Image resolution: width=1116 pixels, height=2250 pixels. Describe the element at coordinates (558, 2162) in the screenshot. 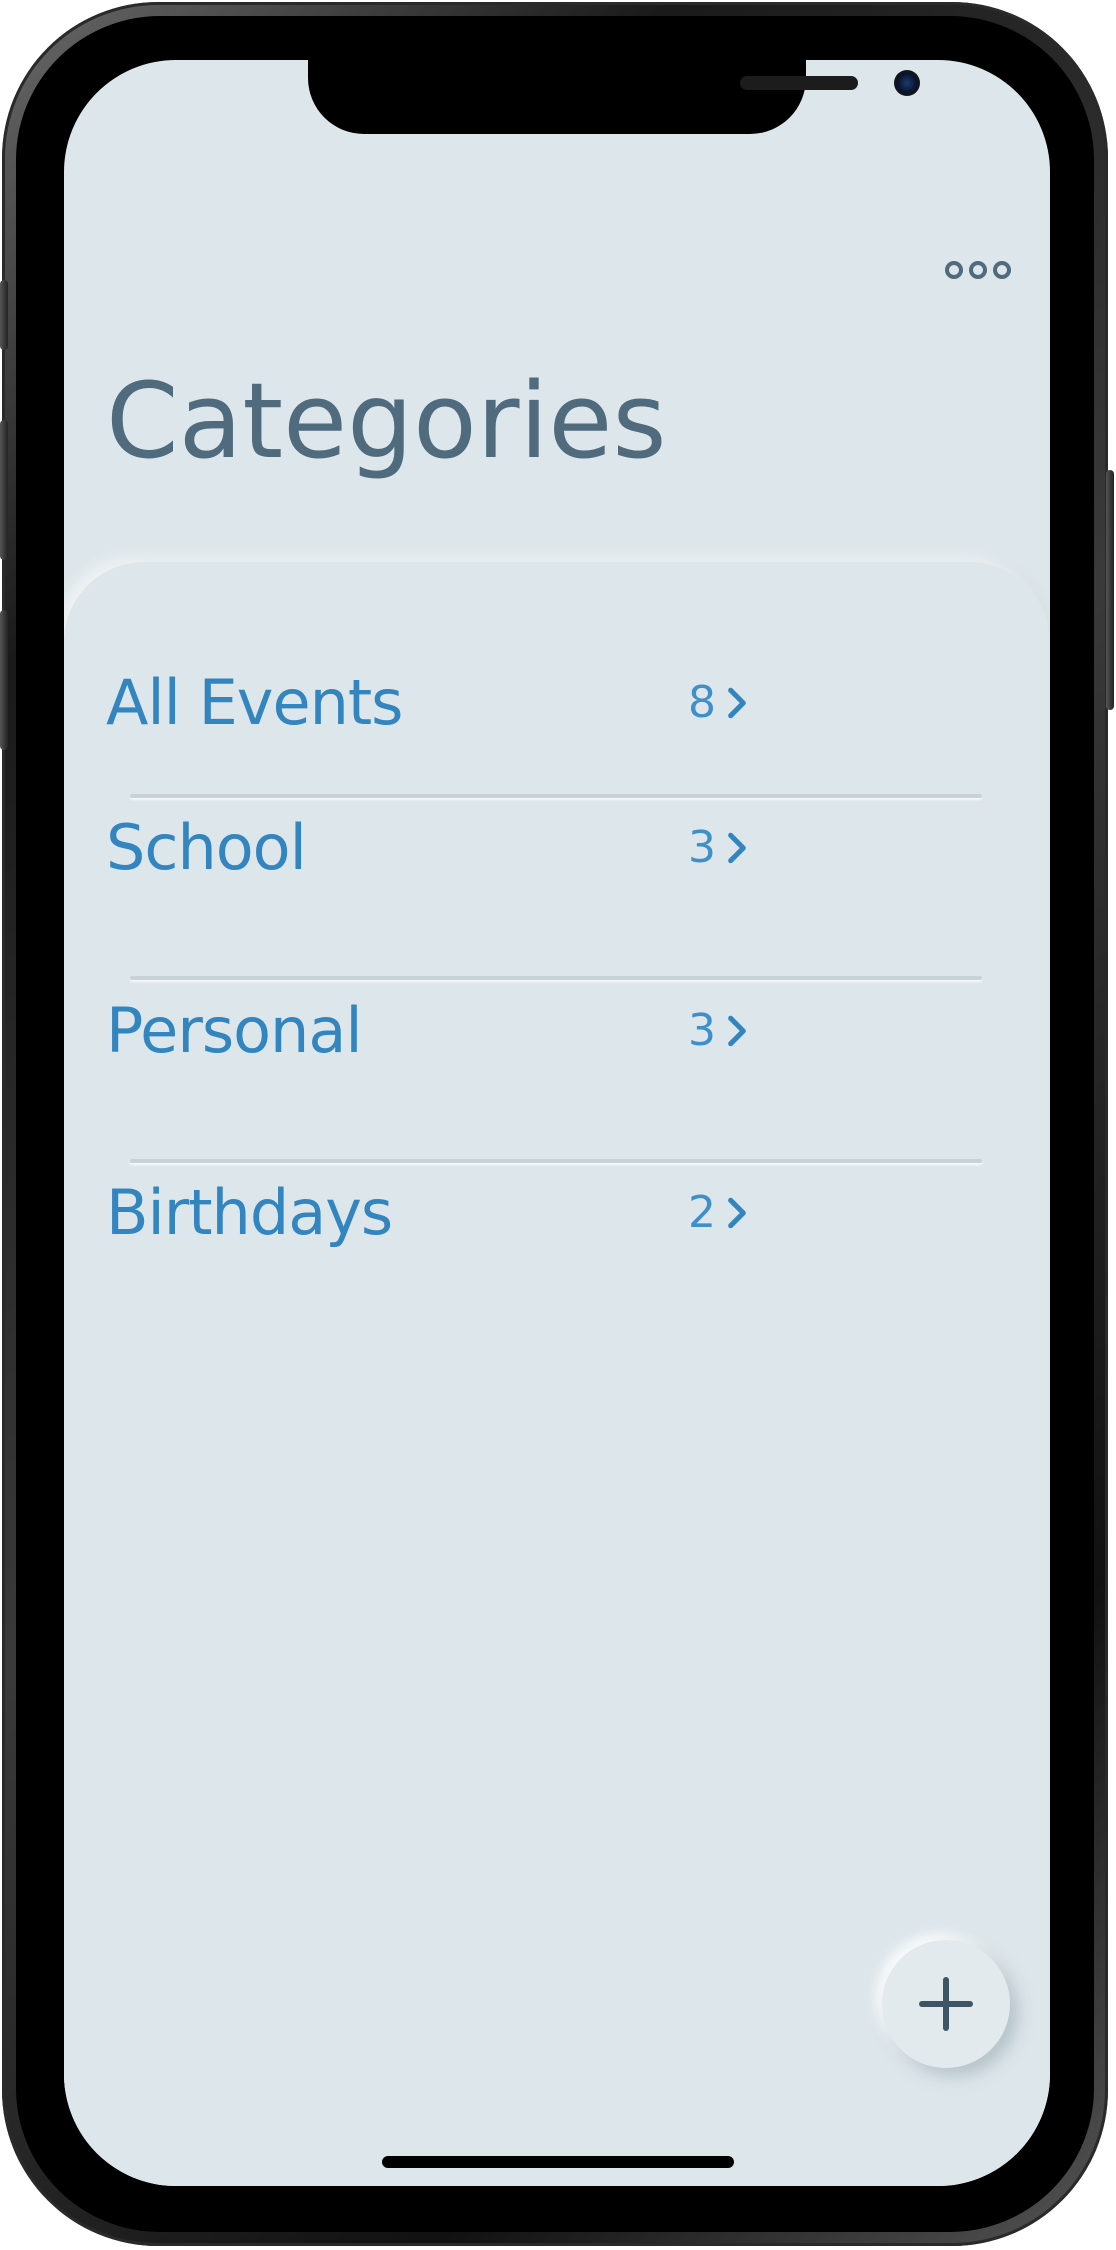

I see `home-indicator` at that location.